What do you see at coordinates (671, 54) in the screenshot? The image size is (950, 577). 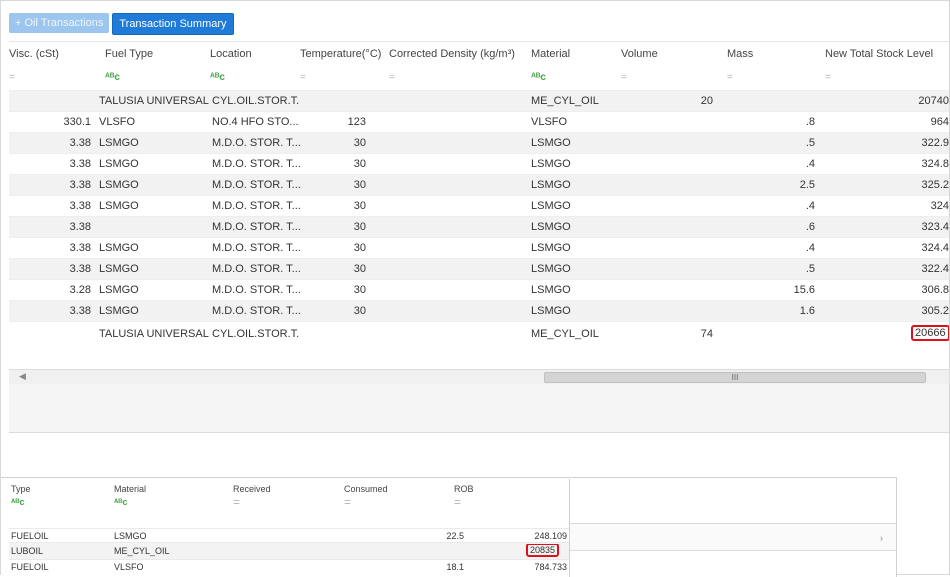 I see `col-header-volume: Volume` at bounding box center [671, 54].